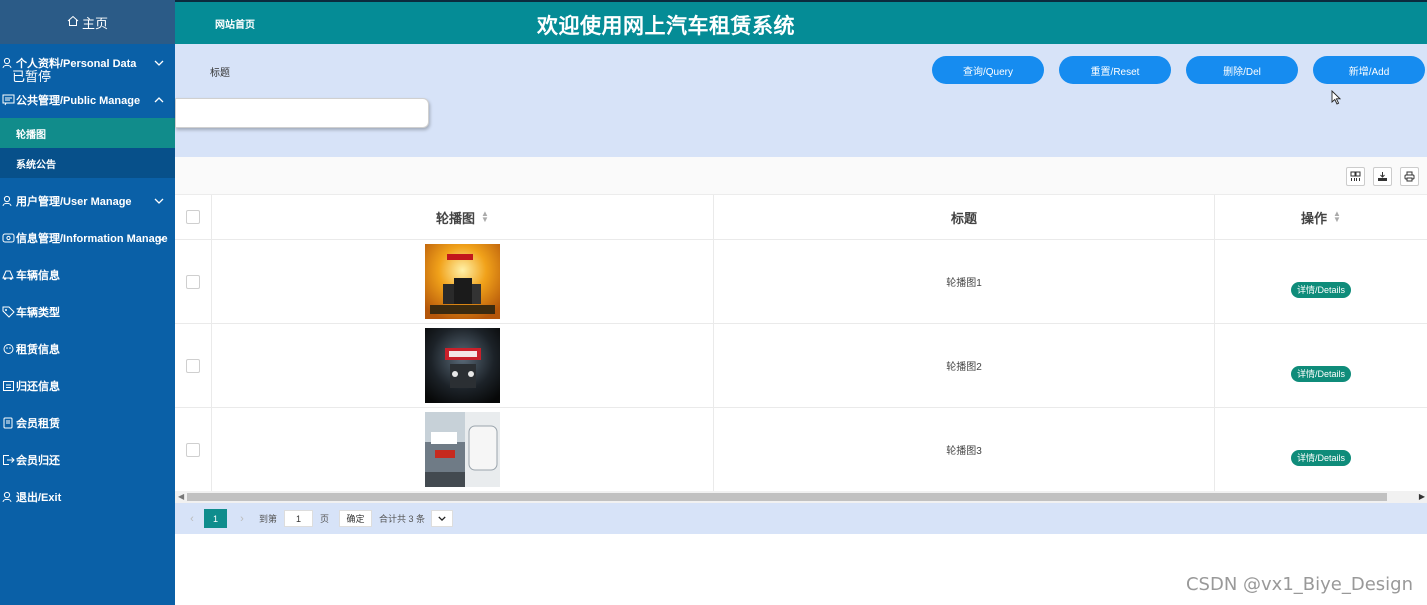 This screenshot has width=1427, height=605. I want to click on menu-label: 公共管理/Public Manage, so click(78, 100).